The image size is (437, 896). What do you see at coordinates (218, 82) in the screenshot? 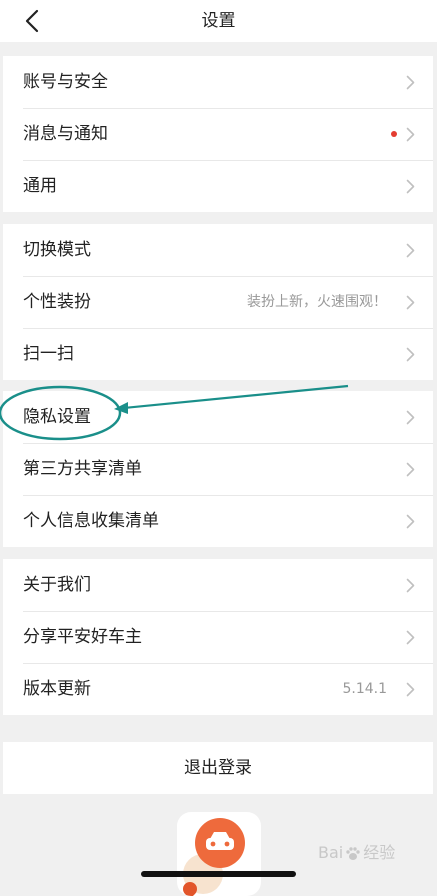
I see `settings-item-account-security: 账号与安全` at bounding box center [218, 82].